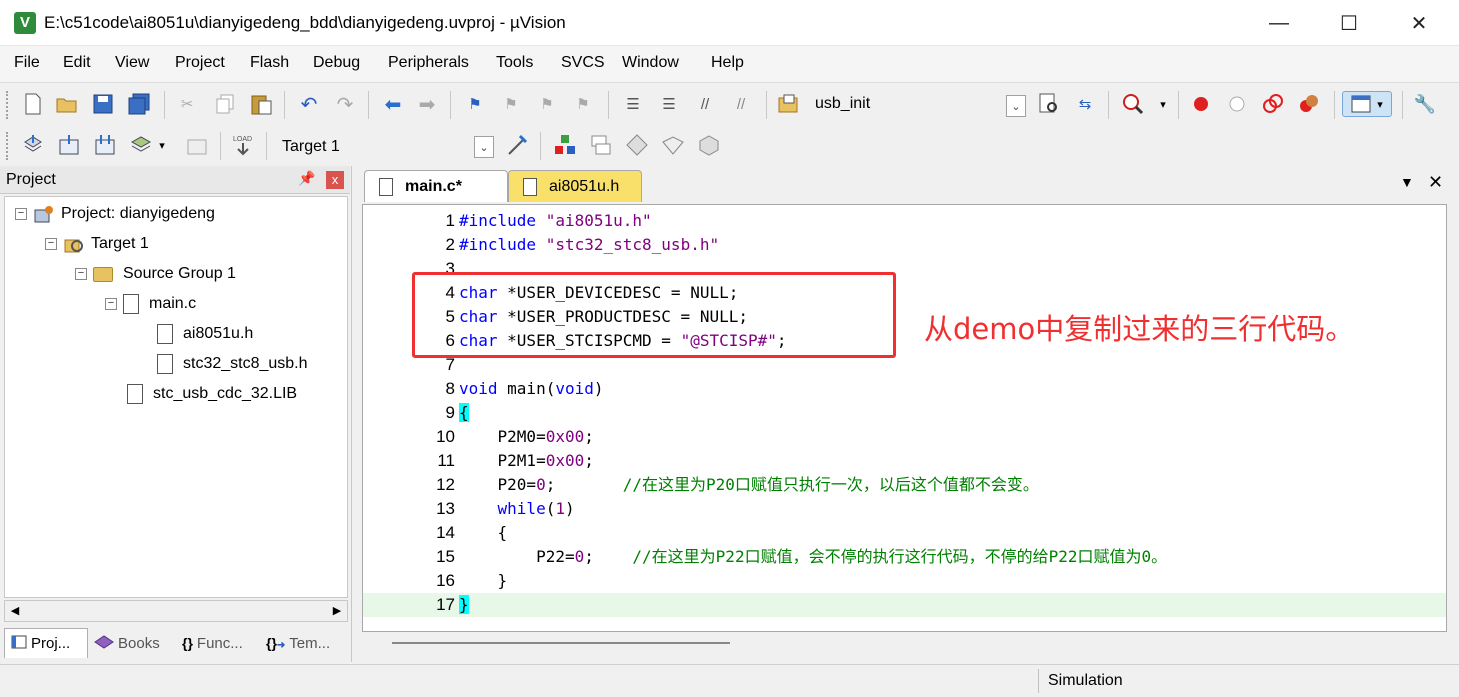 The height and width of the screenshot is (697, 1459). What do you see at coordinates (904, 245) in the screenshot?
I see `code-line-2: 2 #include "stc32_stc8_usb.h"` at bounding box center [904, 245].